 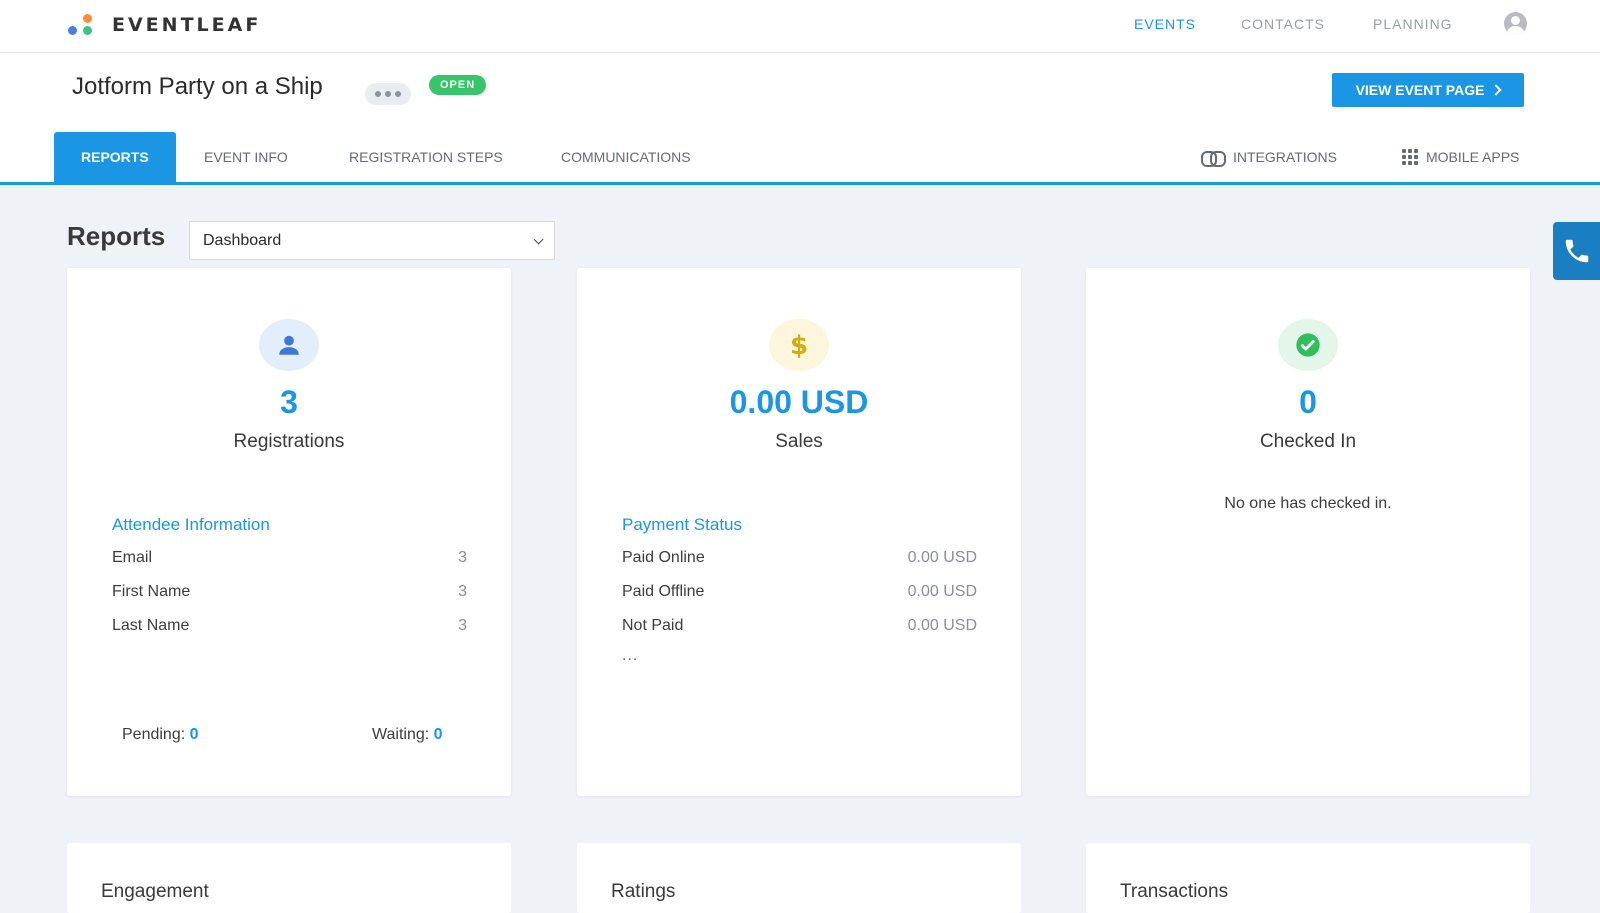 What do you see at coordinates (682, 525) in the screenshot?
I see `payment-status-link: Payment Status` at bounding box center [682, 525].